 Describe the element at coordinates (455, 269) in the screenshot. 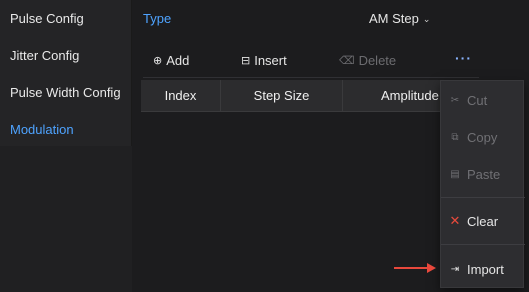

I see `import-icon: ⇥` at that location.